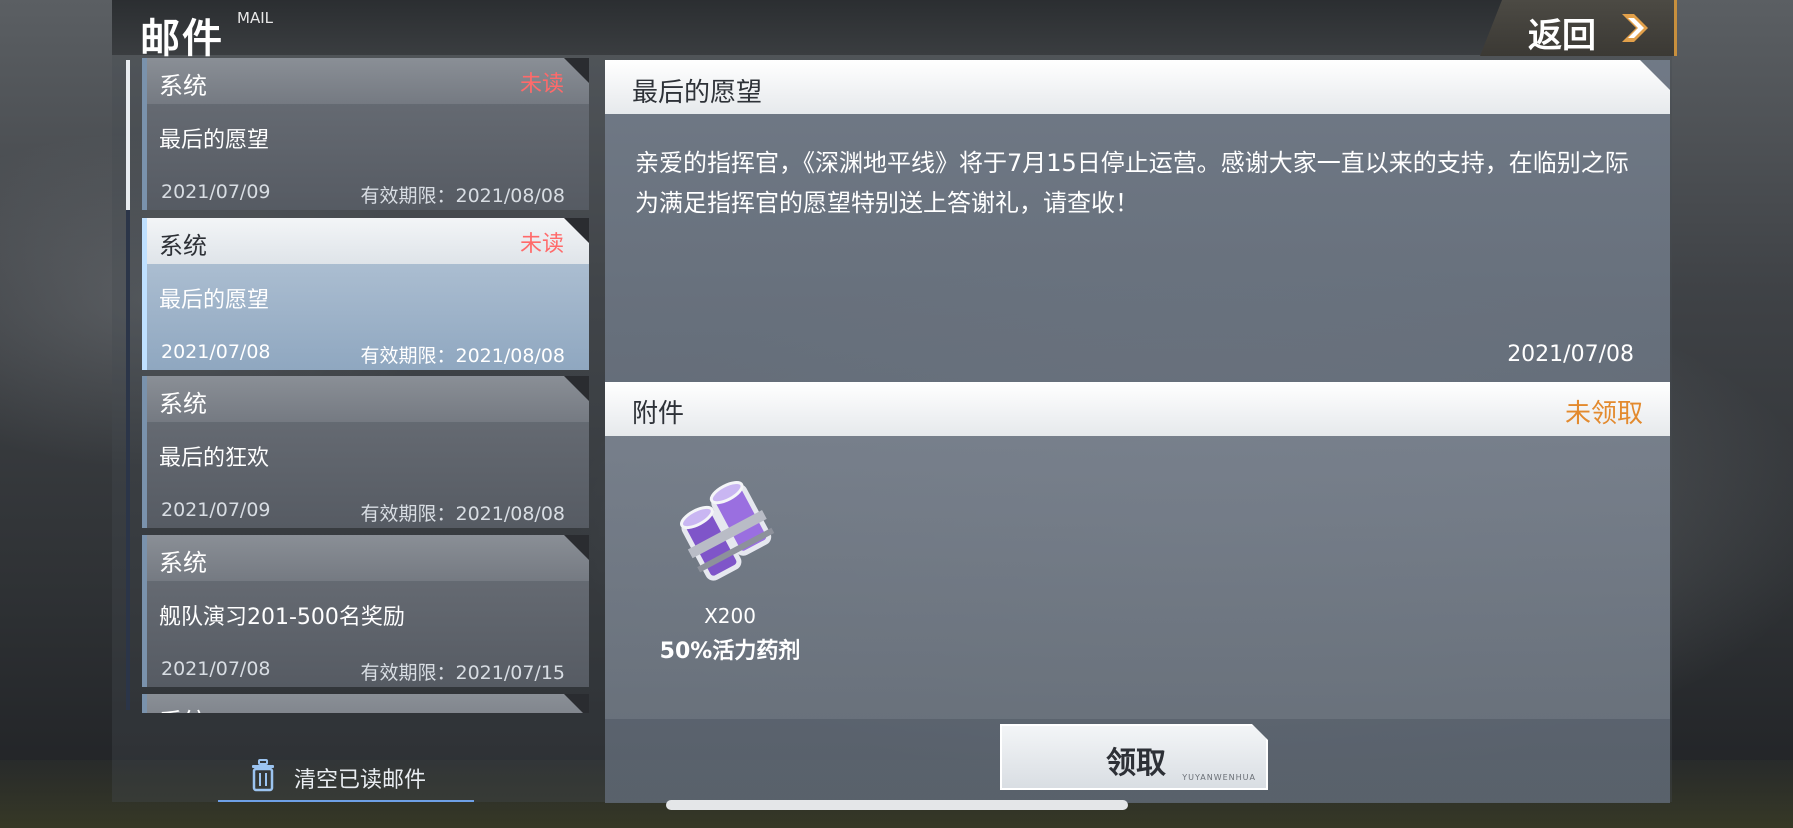 The width and height of the screenshot is (1793, 828). What do you see at coordinates (365, 452) in the screenshot?
I see `mail-item-3: 系统 最后的狂欢 2021/07/09 有效期限：2021/08/08` at bounding box center [365, 452].